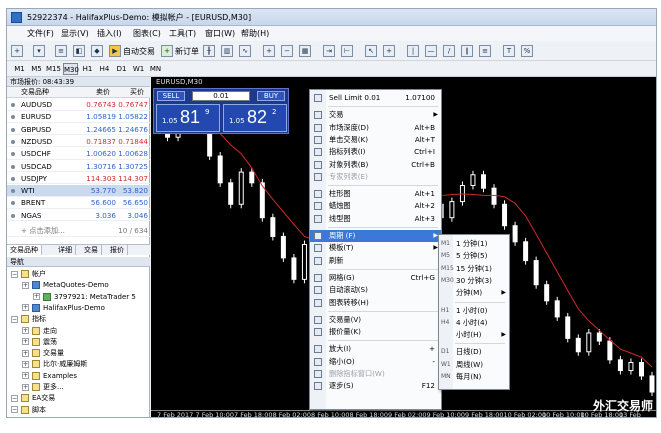 This screenshot has height=433, width=661. What do you see at coordinates (147, 33) in the screenshot?
I see `menu-3: 图表(C)` at bounding box center [147, 33].